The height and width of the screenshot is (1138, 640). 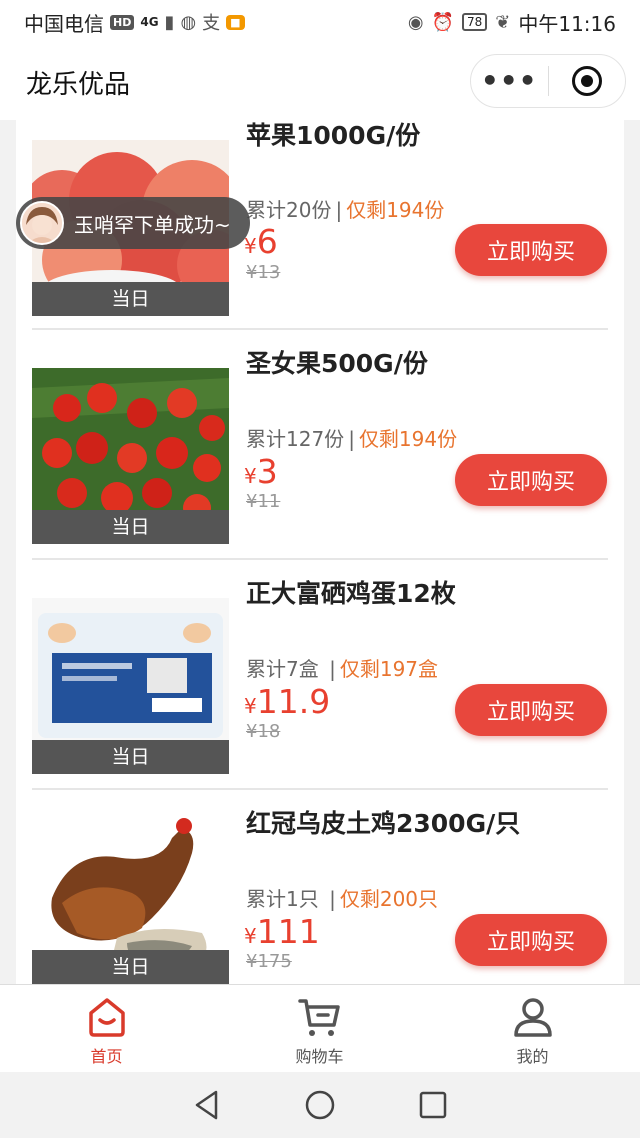 I want to click on original-price: ¥11, so click(x=263, y=501).